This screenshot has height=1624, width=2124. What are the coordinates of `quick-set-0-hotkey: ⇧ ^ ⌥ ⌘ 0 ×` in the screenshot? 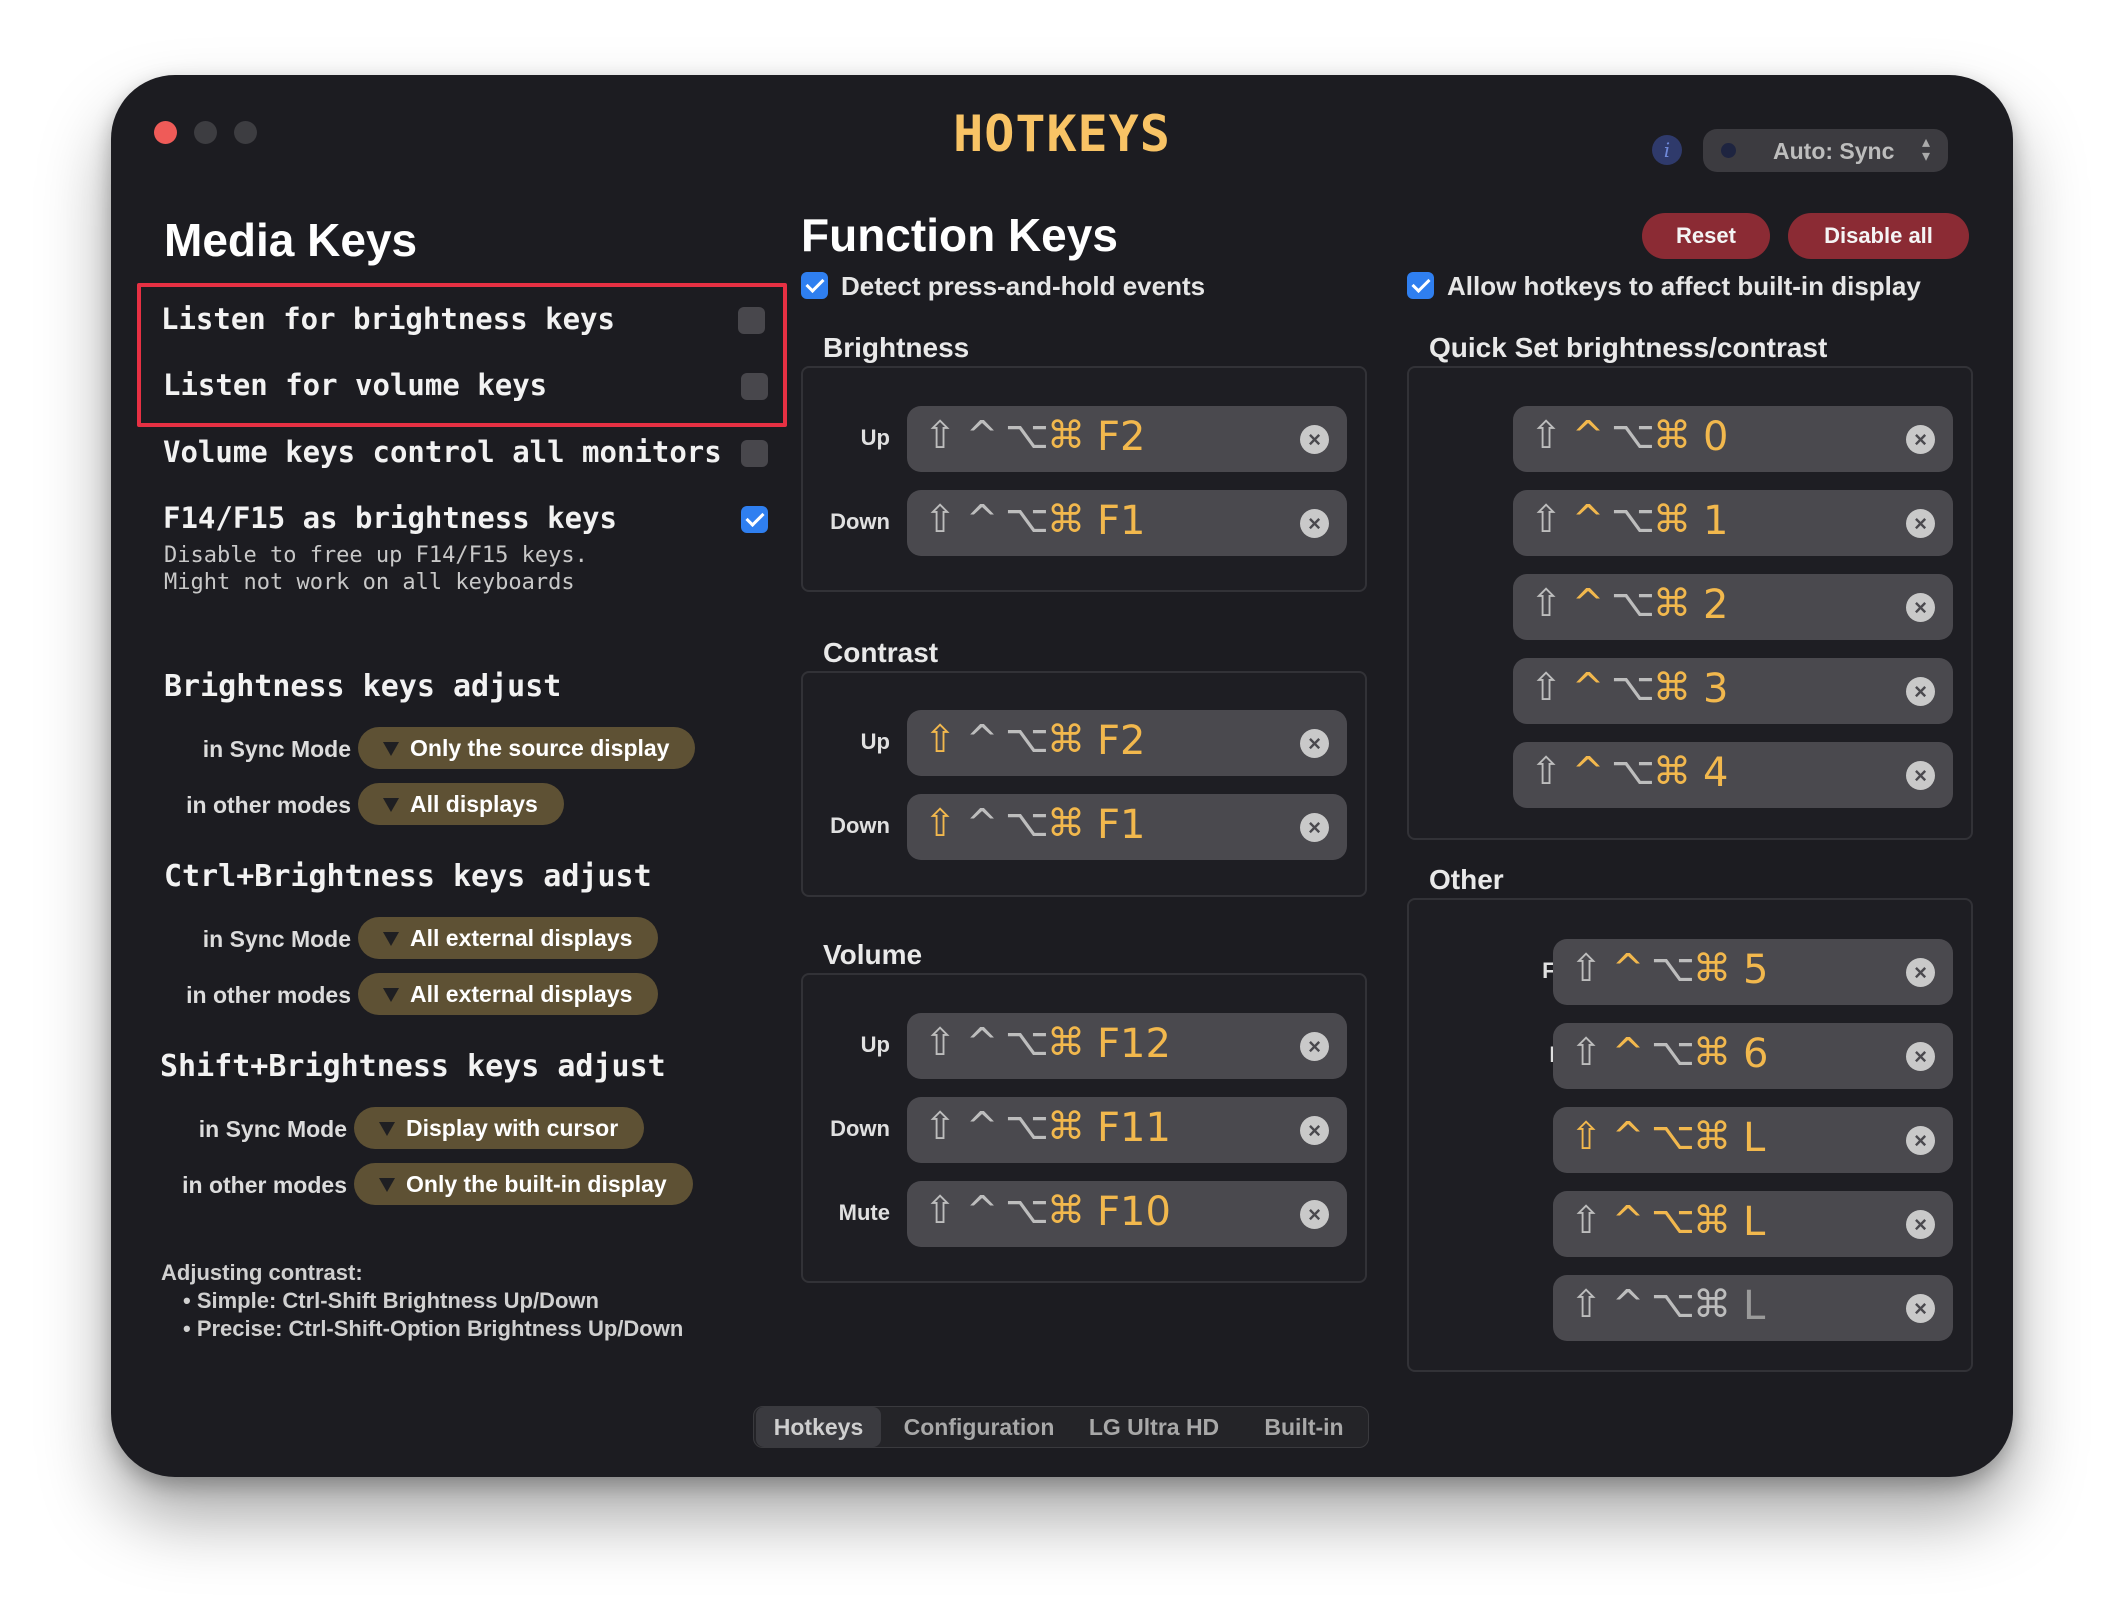 It's located at (1733, 439).